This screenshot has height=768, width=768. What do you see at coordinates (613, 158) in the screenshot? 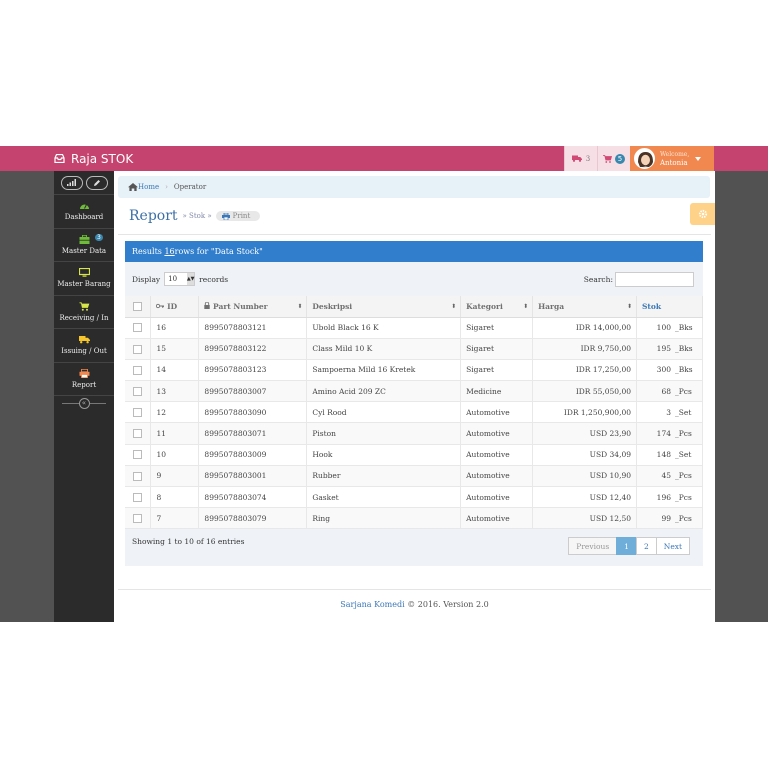
I see `cart-notifications: 5` at bounding box center [613, 158].